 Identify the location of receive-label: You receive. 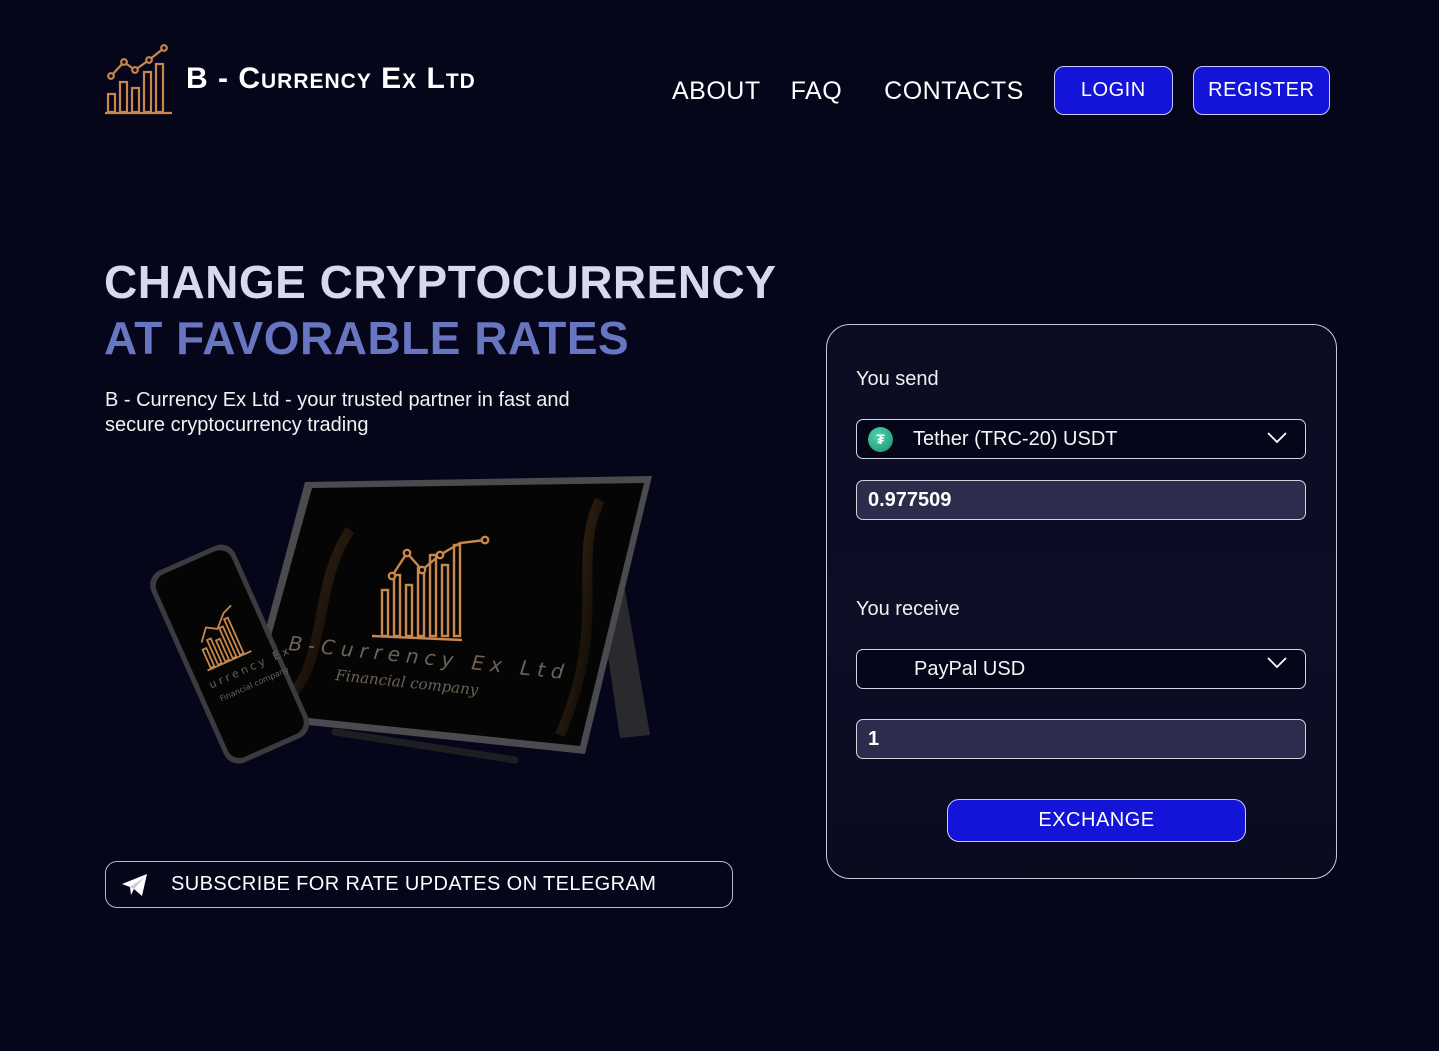
(908, 609).